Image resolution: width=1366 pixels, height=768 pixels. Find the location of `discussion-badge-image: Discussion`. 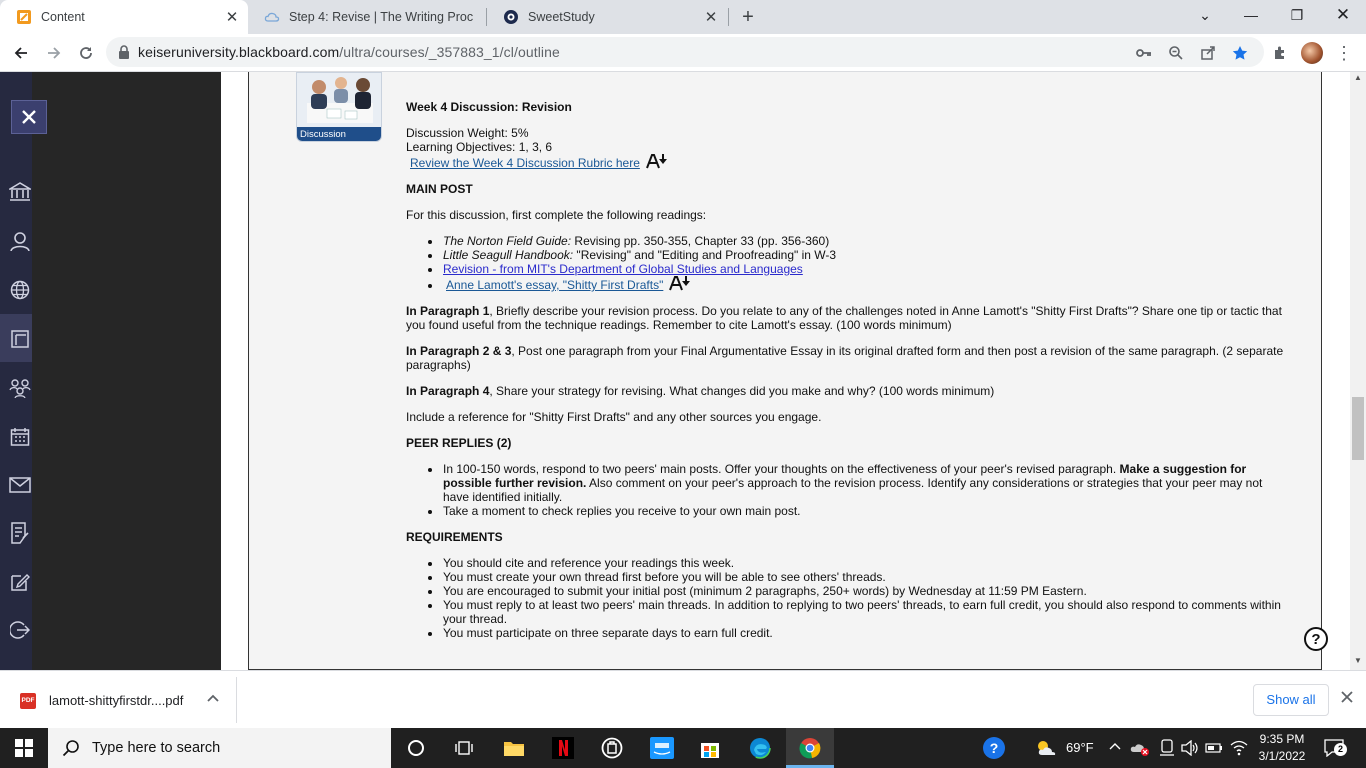

discussion-badge-image: Discussion is located at coordinates (339, 107).